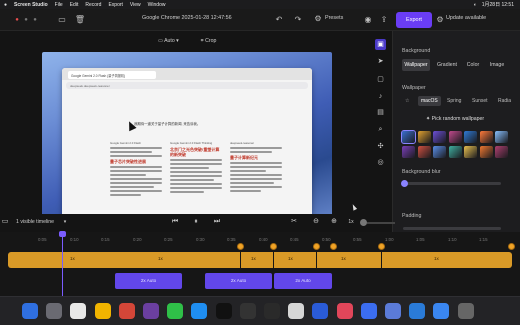 Image resolution: width=520 pixels, height=325 pixels. Describe the element at coordinates (380, 129) in the screenshot. I see `zoom-tool-icon: ⌕` at that location.